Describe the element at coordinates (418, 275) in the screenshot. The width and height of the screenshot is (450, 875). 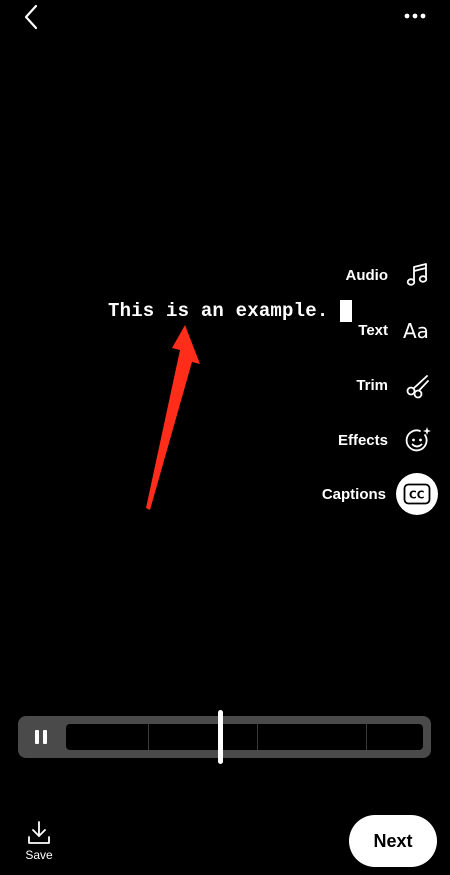
I see `music-note-icon` at that location.